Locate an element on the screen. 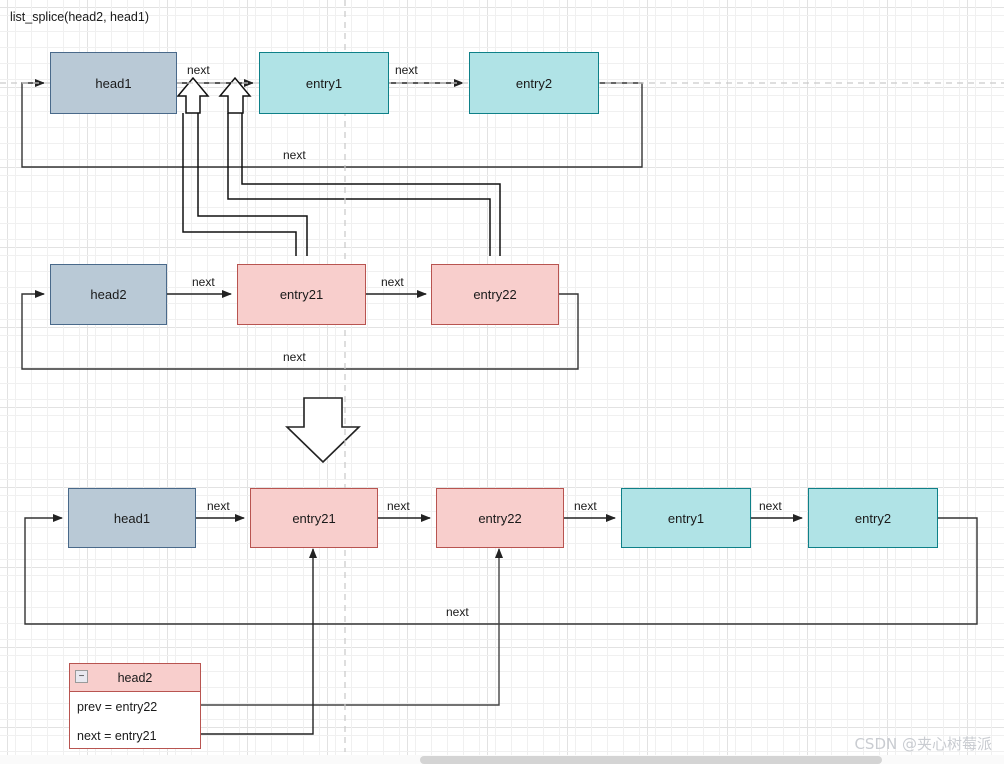 This screenshot has width=1004, height=764. node-entry1-before: entry1 is located at coordinates (324, 83).